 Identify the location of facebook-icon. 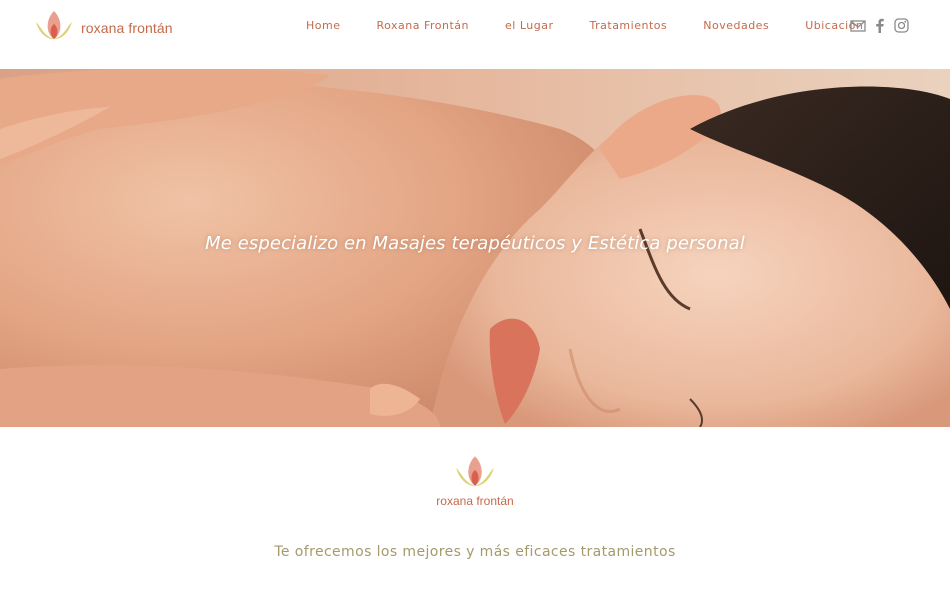
(880, 25).